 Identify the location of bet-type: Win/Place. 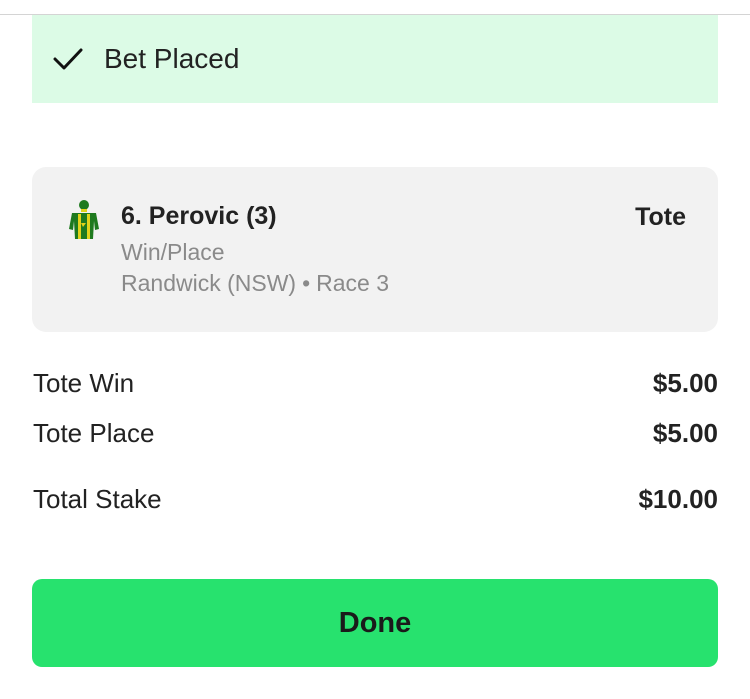
(173, 252).